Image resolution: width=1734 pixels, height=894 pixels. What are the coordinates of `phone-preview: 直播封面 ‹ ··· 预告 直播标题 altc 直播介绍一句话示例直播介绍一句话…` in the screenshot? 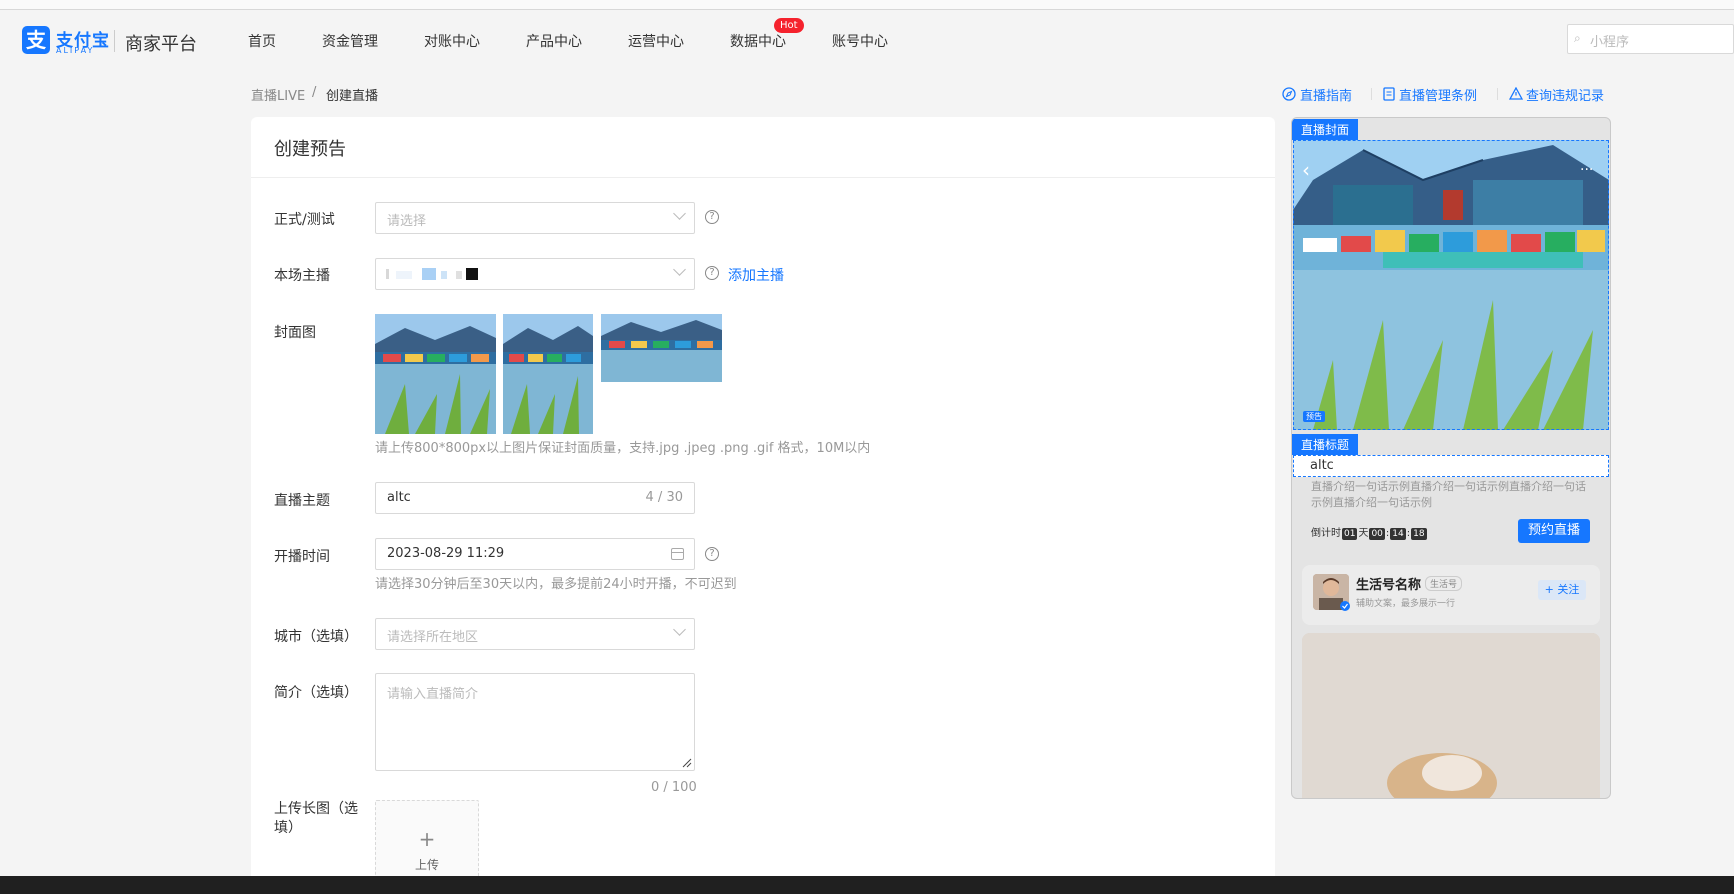 It's located at (1451, 458).